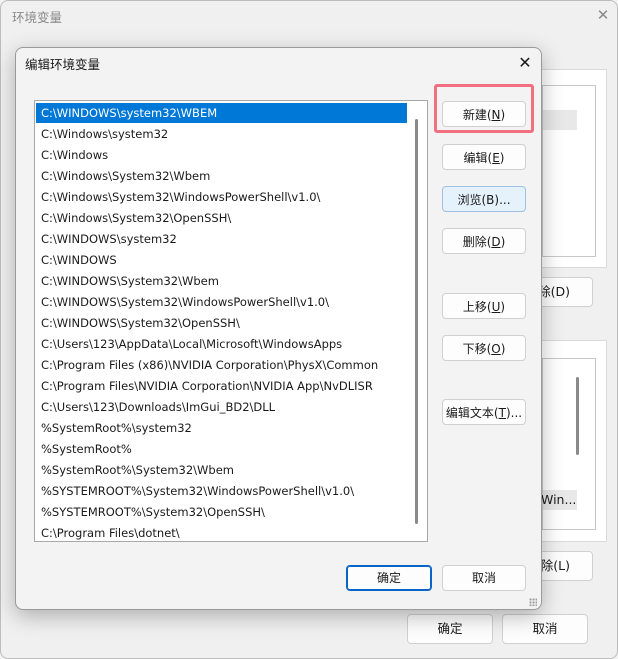  I want to click on list-item: C:\WINDOWS\System32\Wbem, so click(221, 281).